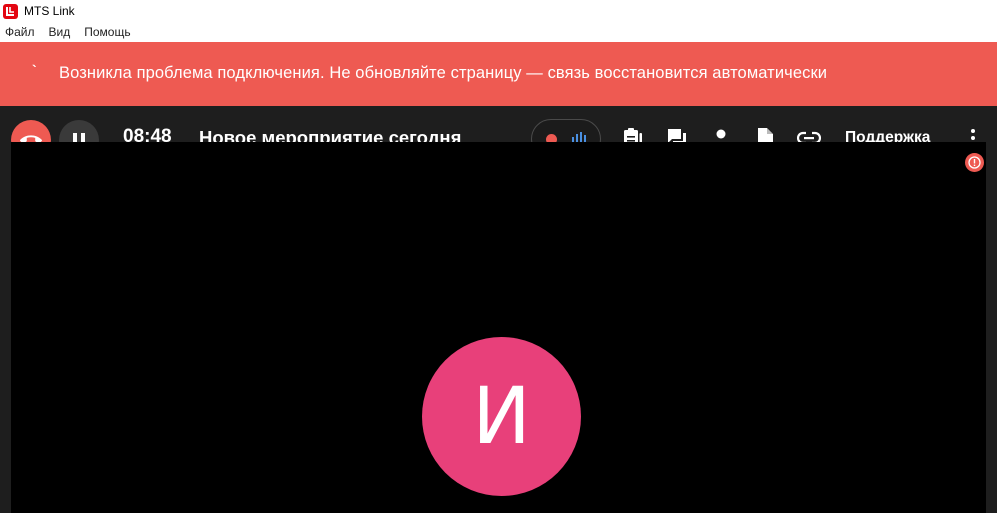 The image size is (997, 513). Describe the element at coordinates (10, 11) in the screenshot. I see `mts-link-logo-icon` at that location.